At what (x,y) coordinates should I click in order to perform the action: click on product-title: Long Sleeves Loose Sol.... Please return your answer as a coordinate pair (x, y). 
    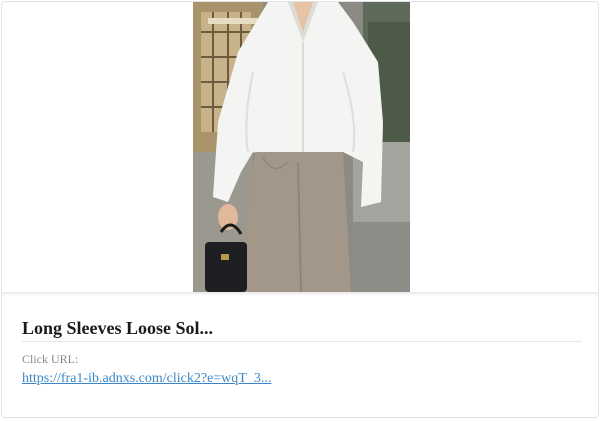
    Looking at the image, I should click on (302, 329).